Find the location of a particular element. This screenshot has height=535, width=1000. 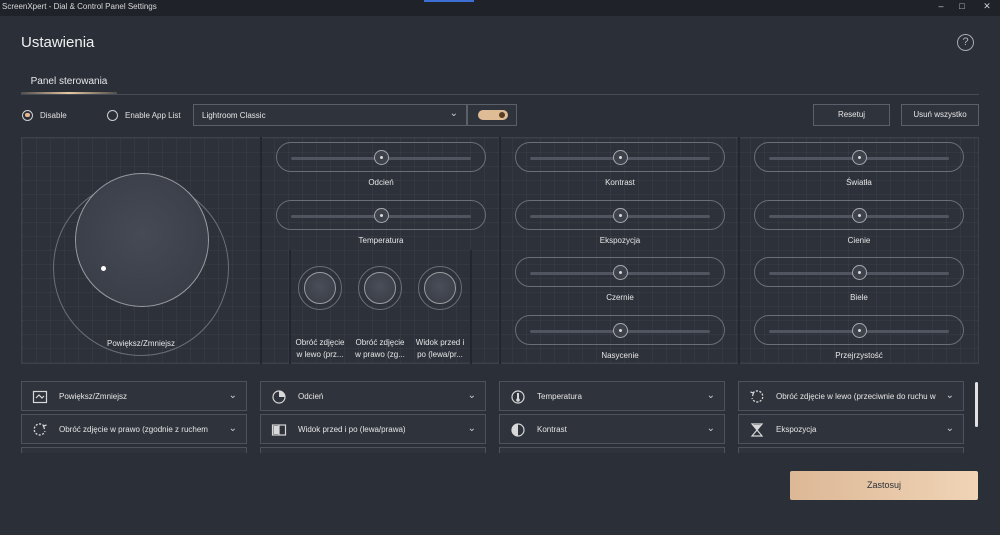

assignment-label: Odcień is located at coordinates (311, 396).